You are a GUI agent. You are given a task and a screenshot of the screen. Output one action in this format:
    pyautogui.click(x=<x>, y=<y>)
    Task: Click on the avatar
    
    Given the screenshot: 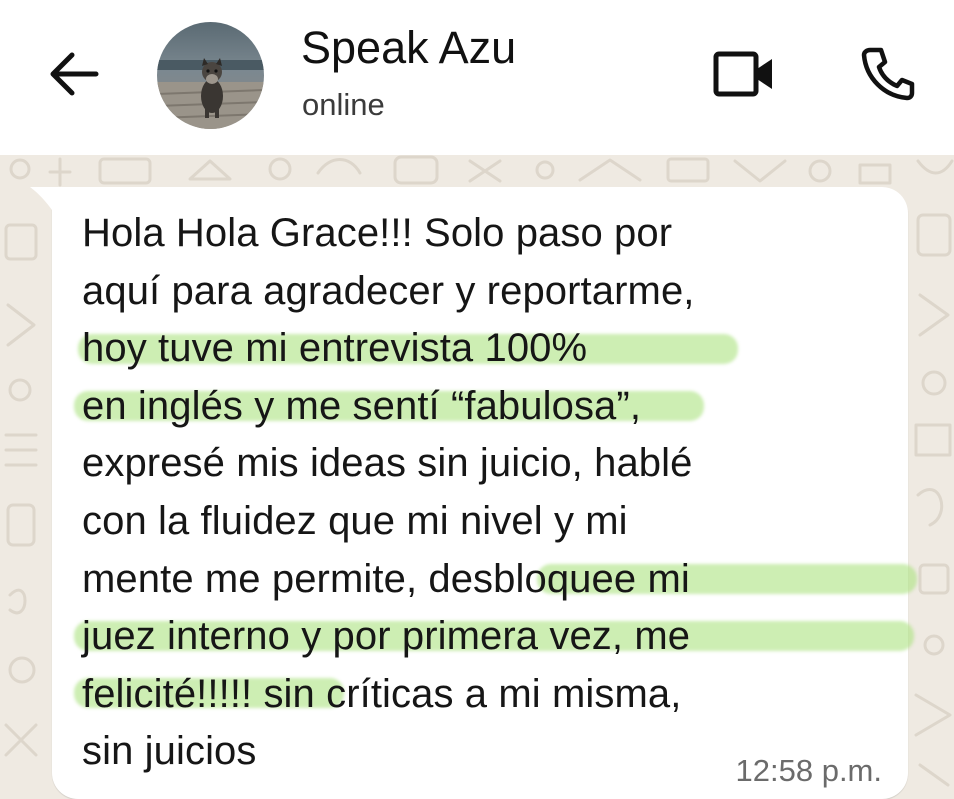 What is the action you would take?
    pyautogui.click(x=210, y=75)
    